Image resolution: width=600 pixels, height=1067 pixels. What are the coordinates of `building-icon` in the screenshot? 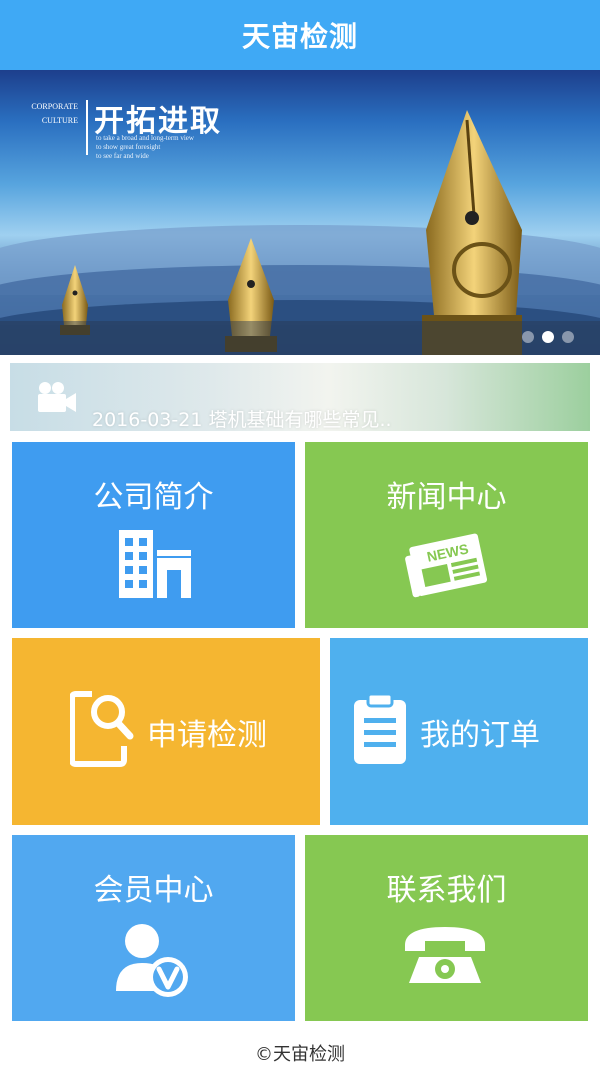 It's located at (155, 564).